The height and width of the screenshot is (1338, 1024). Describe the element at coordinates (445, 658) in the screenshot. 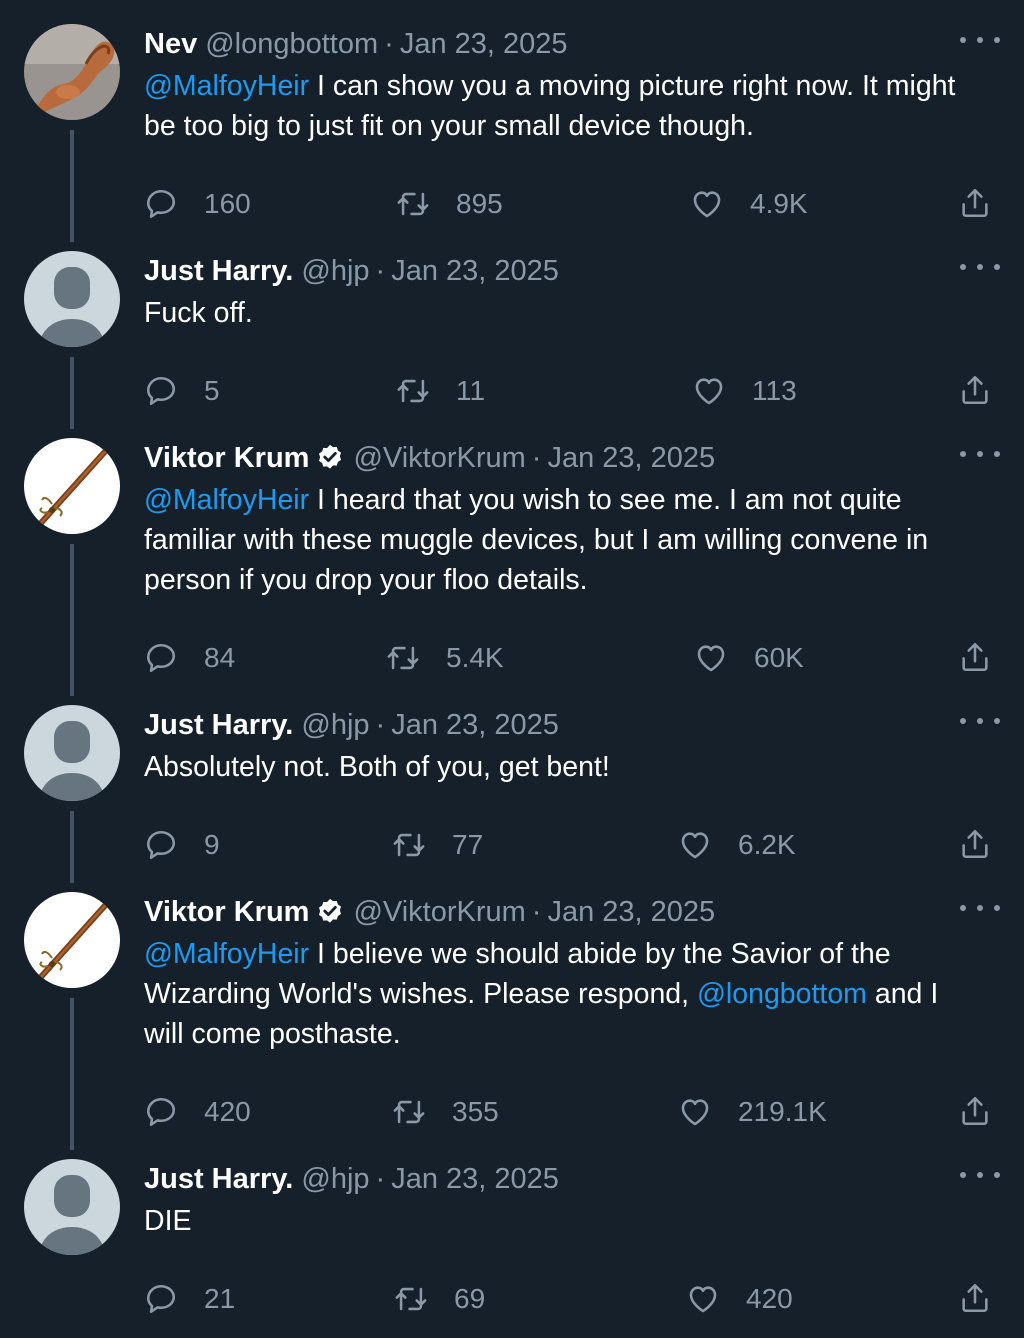

I see `retweet-button: 5.4K` at that location.